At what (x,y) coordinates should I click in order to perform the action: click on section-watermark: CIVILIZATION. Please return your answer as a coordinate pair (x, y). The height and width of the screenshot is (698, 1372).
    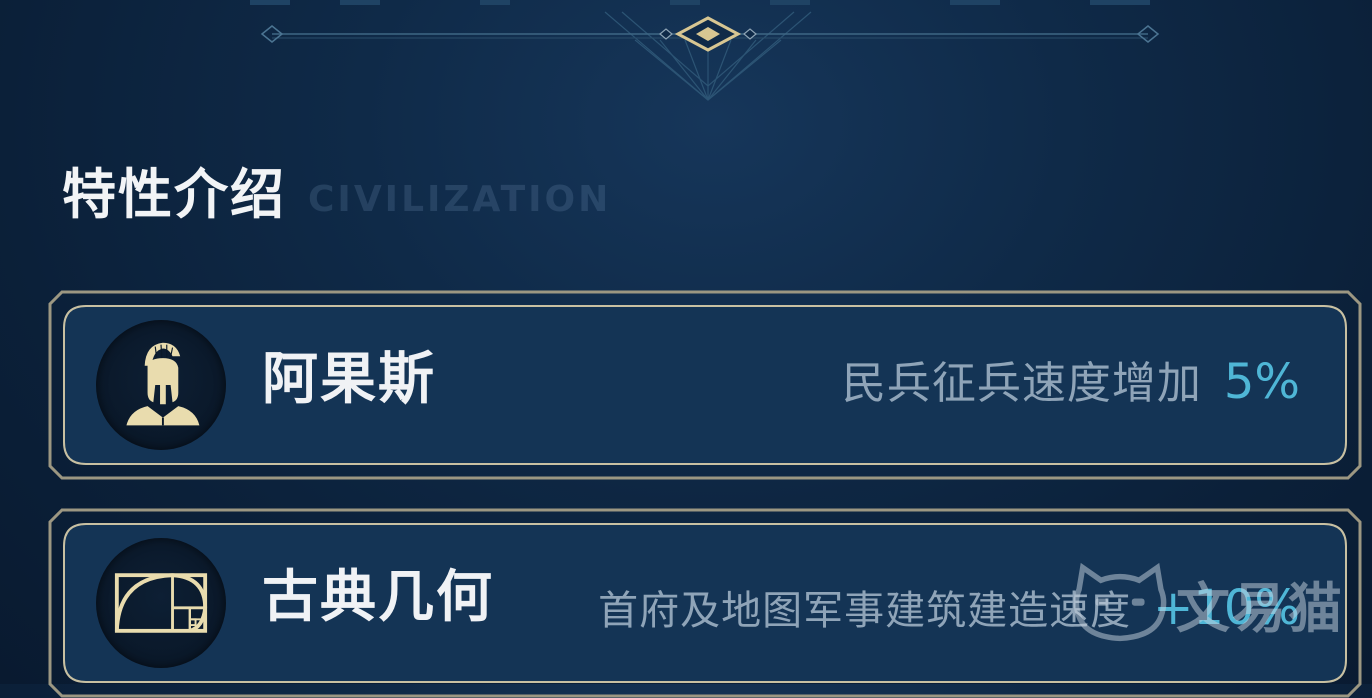
    Looking at the image, I should click on (460, 199).